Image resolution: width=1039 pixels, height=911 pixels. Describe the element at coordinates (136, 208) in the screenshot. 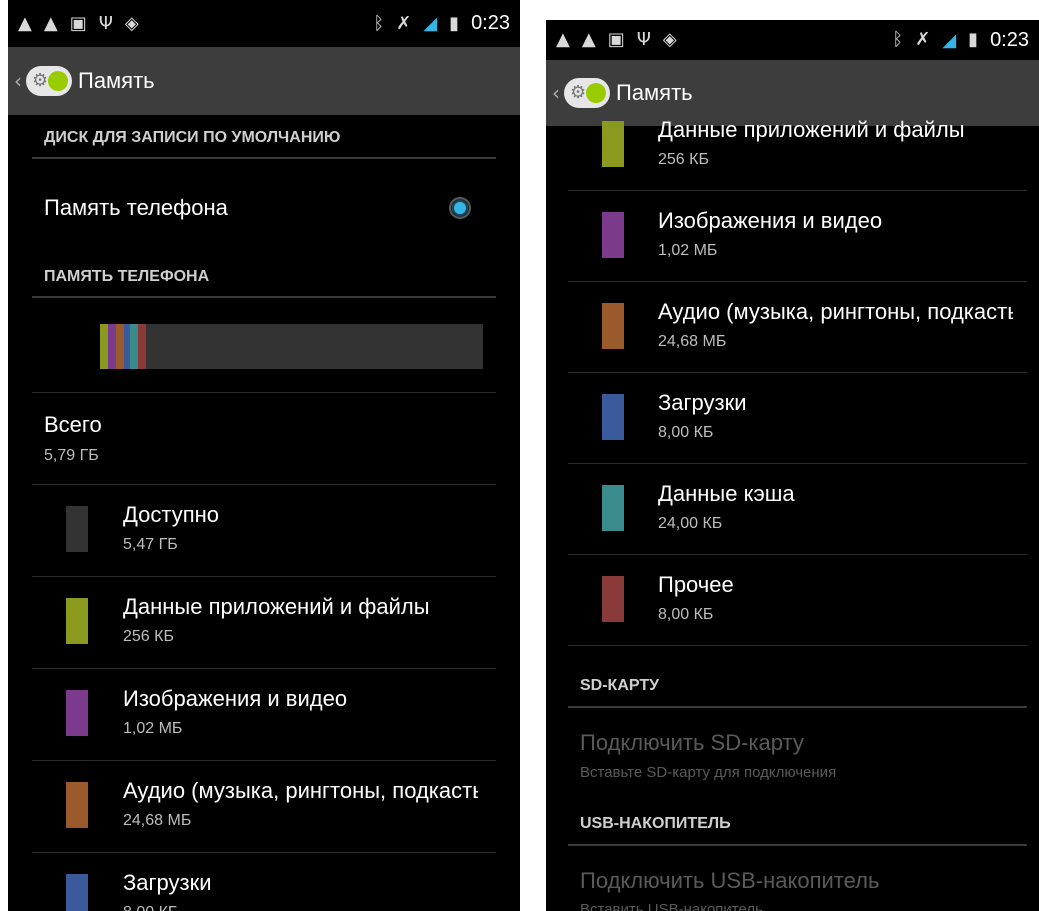

I see `default-disk-option-label: Память телефона` at that location.